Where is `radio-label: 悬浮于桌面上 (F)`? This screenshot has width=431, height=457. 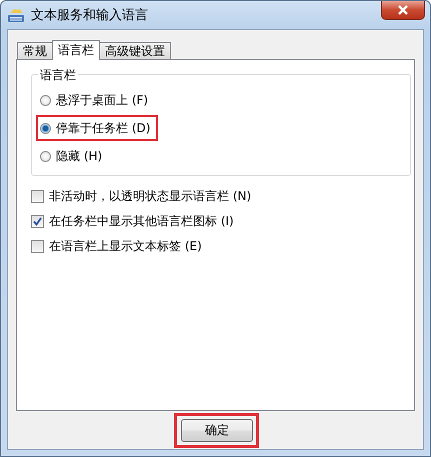
radio-label: 悬浮于桌面上 (F) is located at coordinates (102, 100).